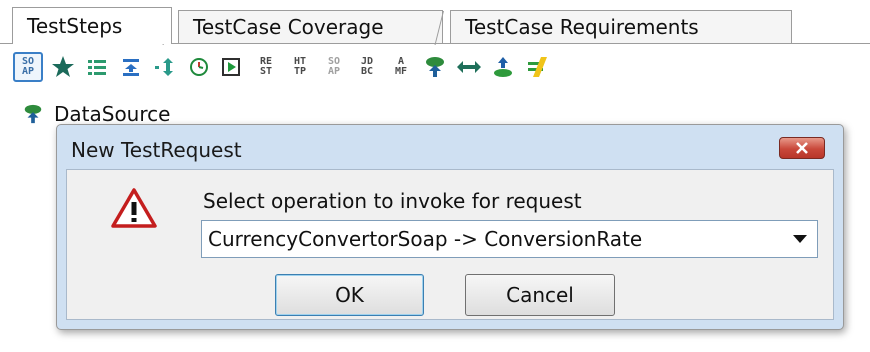 The height and width of the screenshot is (352, 870). What do you see at coordinates (310, 27) in the screenshot?
I see `tab-testcase-coverage: TestCase Coverage` at bounding box center [310, 27].